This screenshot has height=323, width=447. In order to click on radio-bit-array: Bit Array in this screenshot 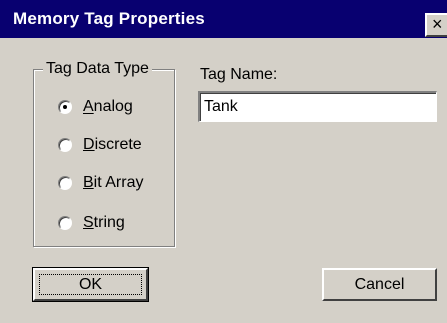, I will do `click(100, 183)`.